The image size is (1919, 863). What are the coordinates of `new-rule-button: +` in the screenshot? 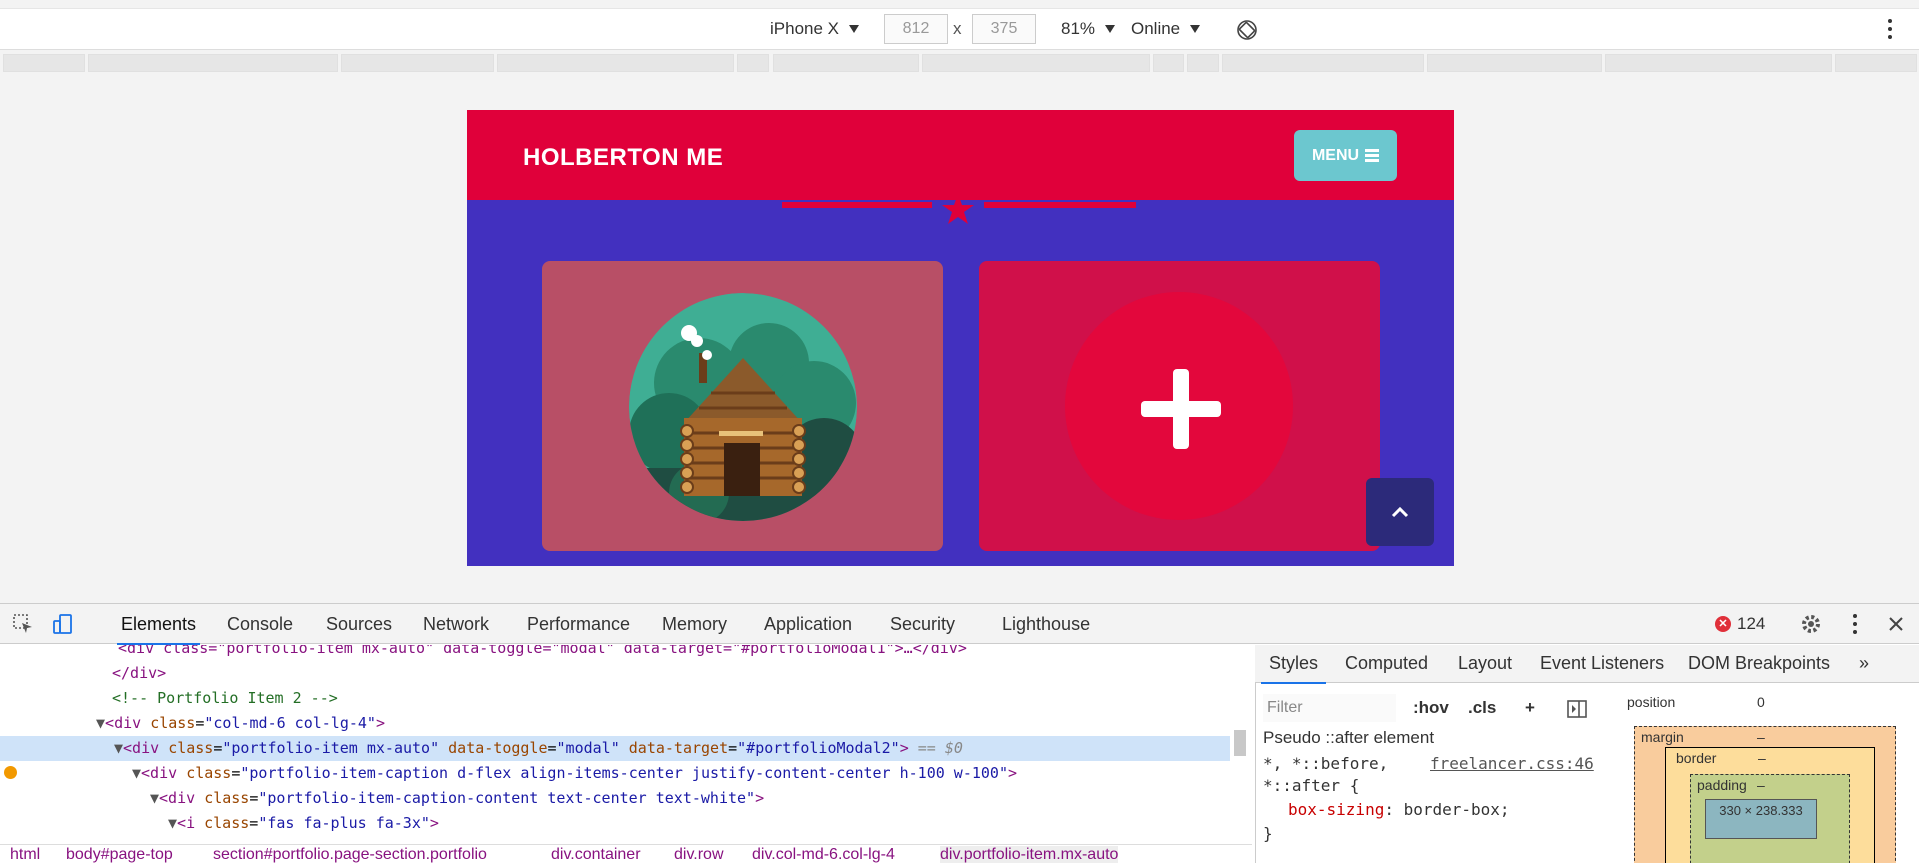 It's located at (1530, 708).